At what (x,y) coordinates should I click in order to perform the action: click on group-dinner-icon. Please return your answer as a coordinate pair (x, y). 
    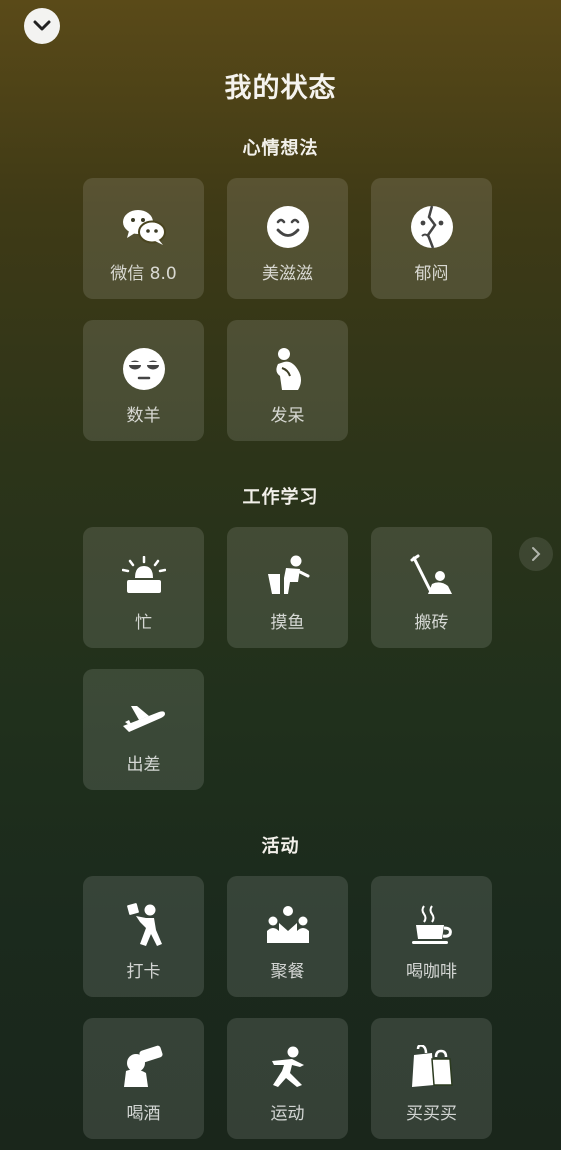
    Looking at the image, I should click on (288, 925).